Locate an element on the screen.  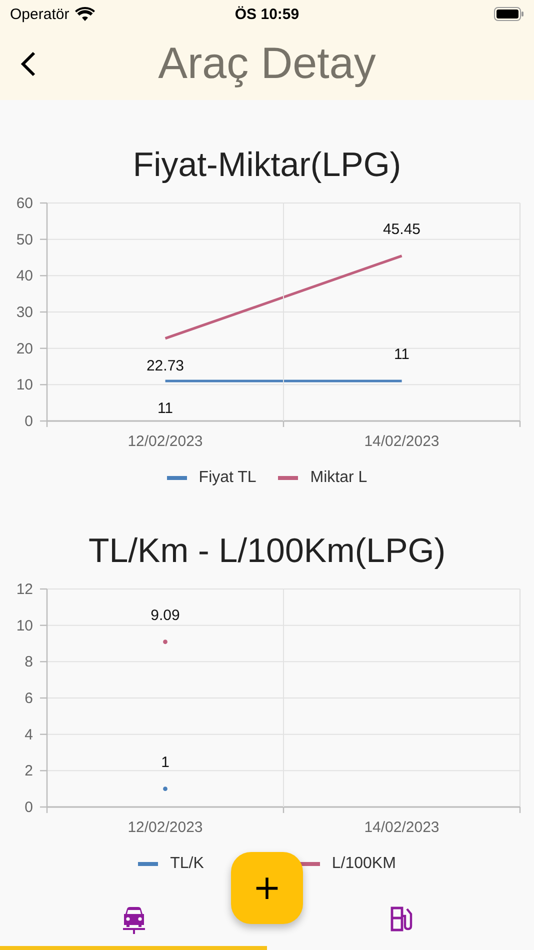
y-tick-label: 40 is located at coordinates (24, 276).